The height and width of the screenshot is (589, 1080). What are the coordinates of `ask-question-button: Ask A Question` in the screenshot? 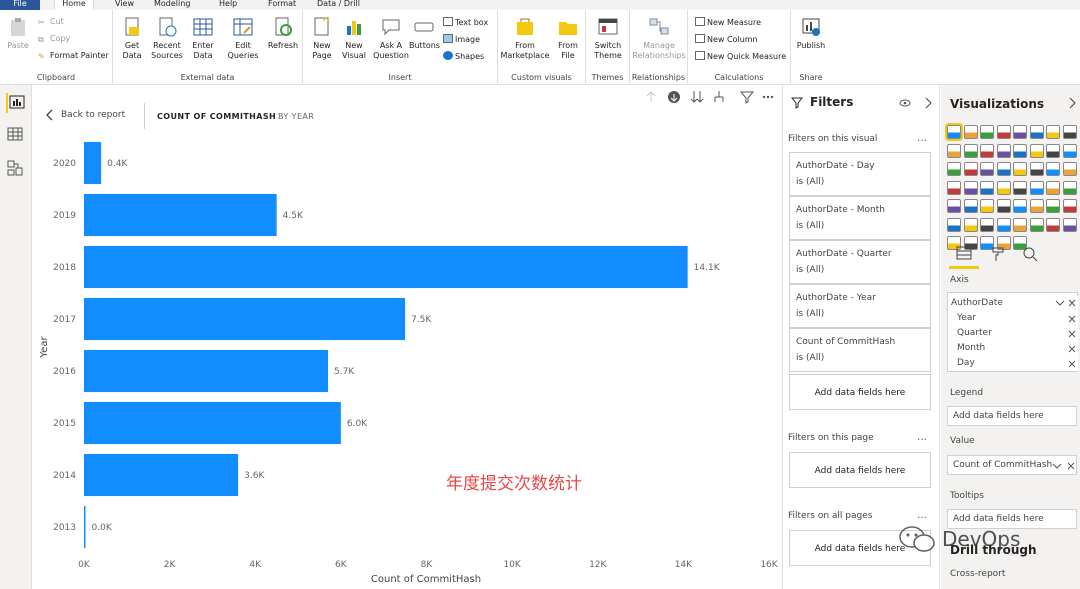 It's located at (391, 38).